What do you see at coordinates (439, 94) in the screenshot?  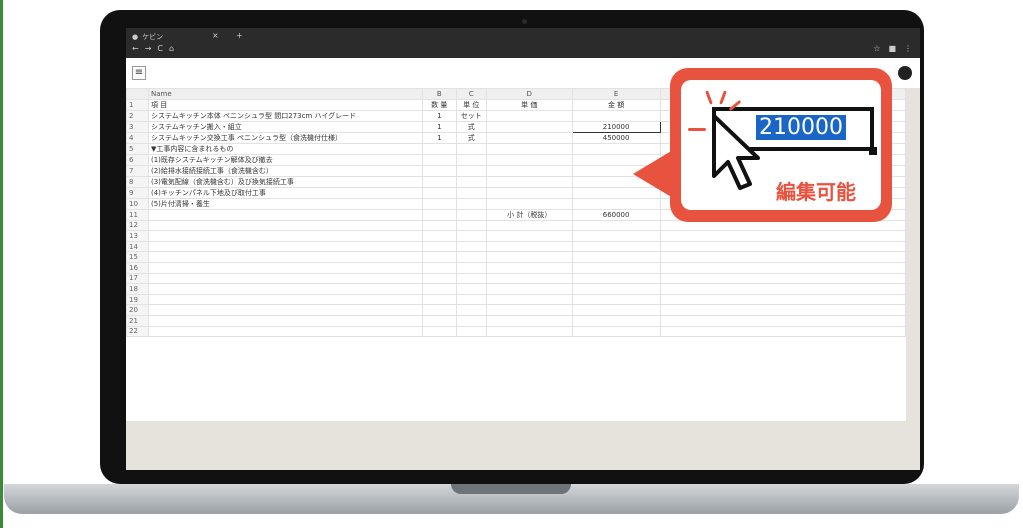 I see `column-header-b: B` at bounding box center [439, 94].